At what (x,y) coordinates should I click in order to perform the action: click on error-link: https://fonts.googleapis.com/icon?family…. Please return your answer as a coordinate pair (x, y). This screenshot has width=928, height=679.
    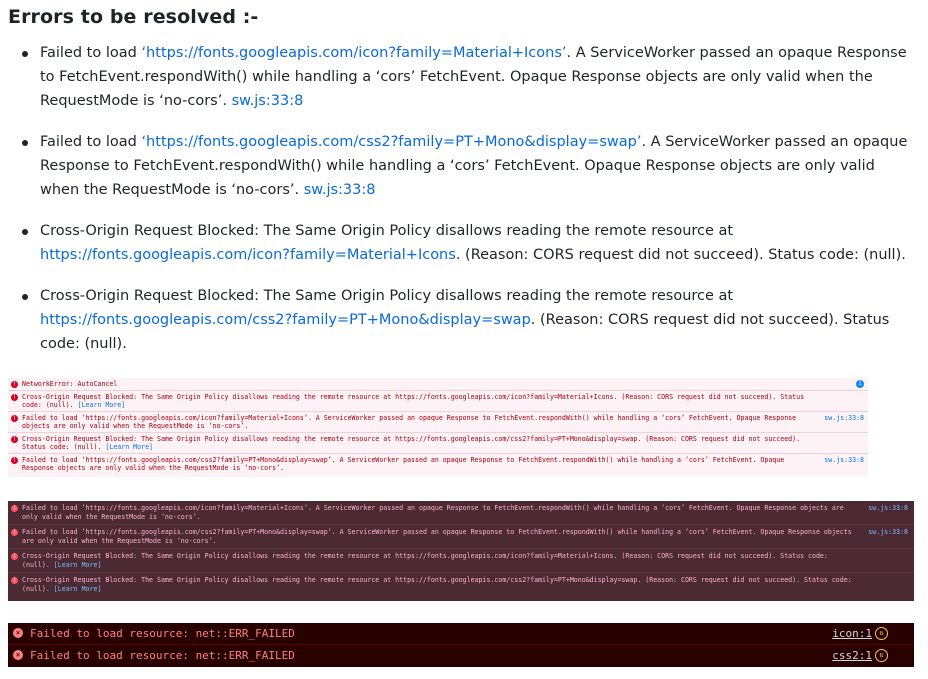
    Looking at the image, I should click on (248, 255).